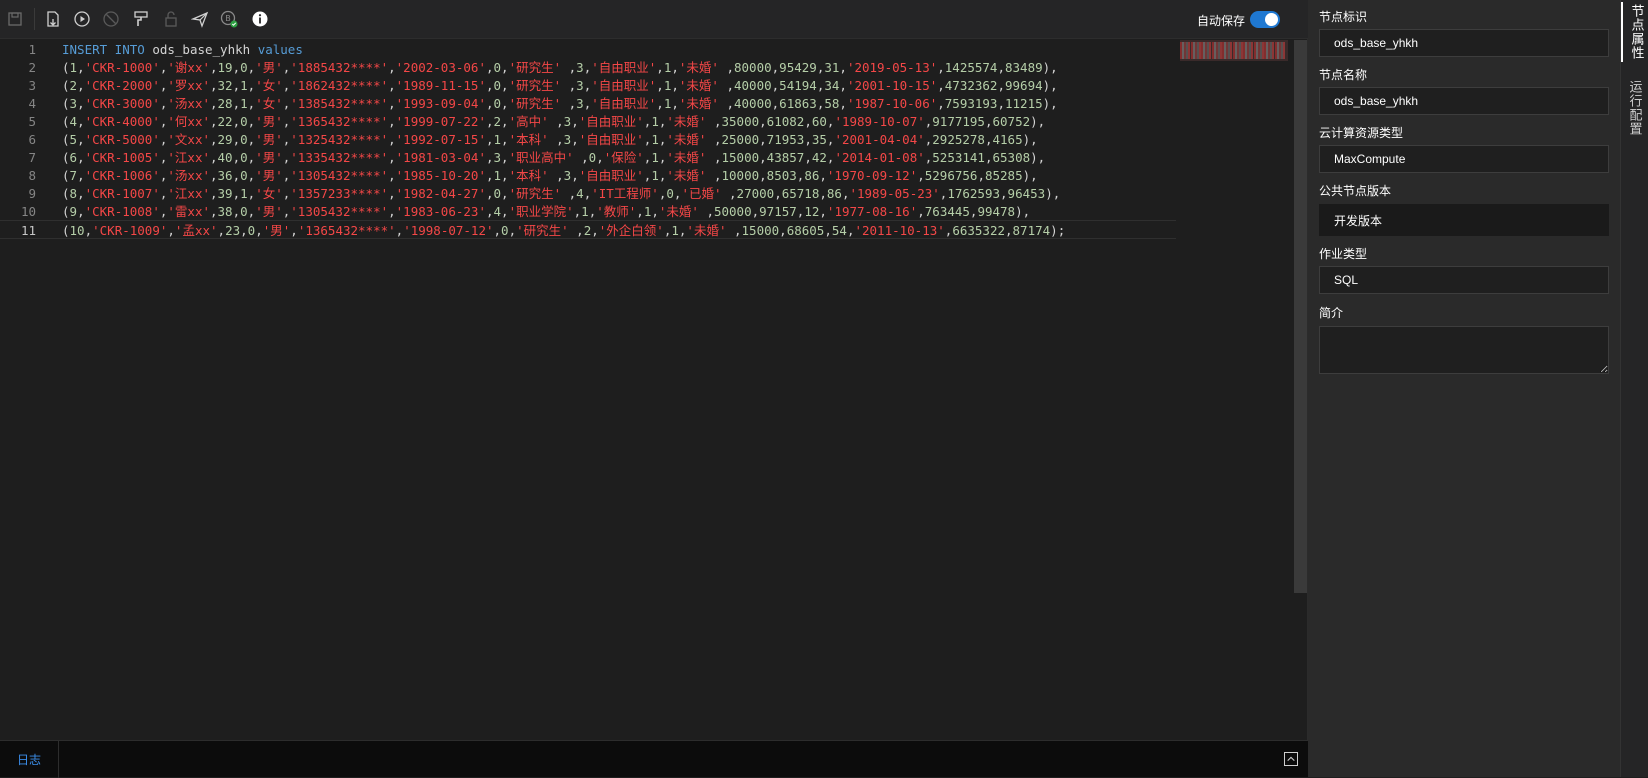  I want to click on tab-run-config: 运行配置, so click(1634, 108).